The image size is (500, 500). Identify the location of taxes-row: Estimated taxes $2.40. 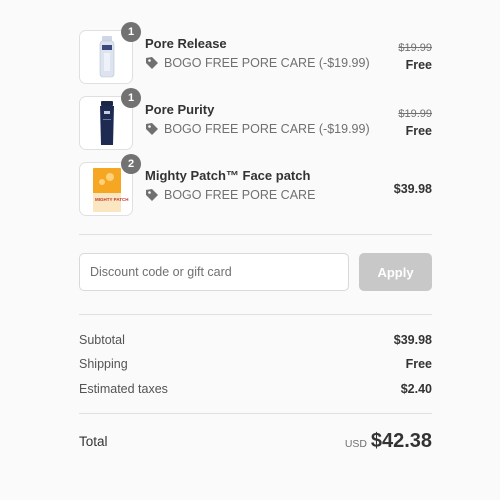
(255, 391).